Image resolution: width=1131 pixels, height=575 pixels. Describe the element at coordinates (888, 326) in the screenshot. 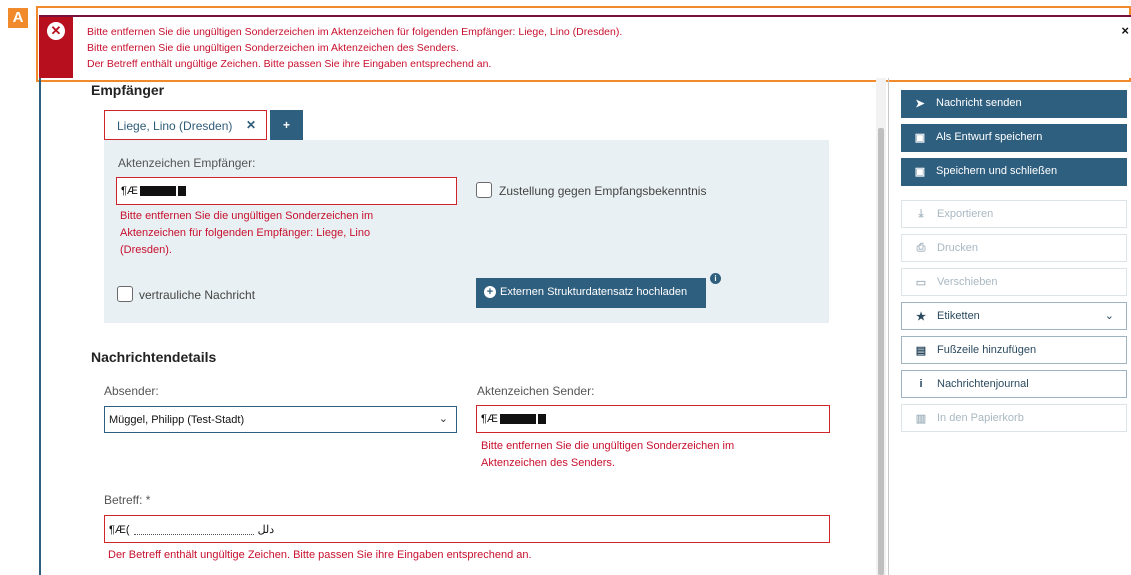

I see `sidebar-divider` at that location.